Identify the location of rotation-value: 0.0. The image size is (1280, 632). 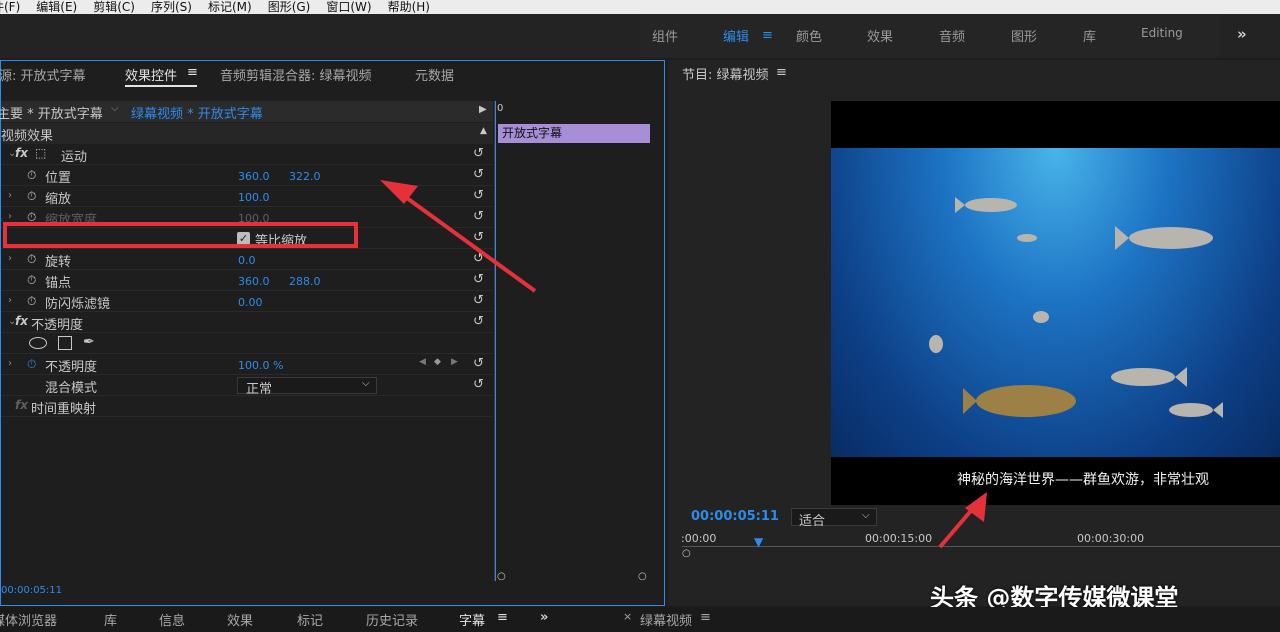
(247, 260).